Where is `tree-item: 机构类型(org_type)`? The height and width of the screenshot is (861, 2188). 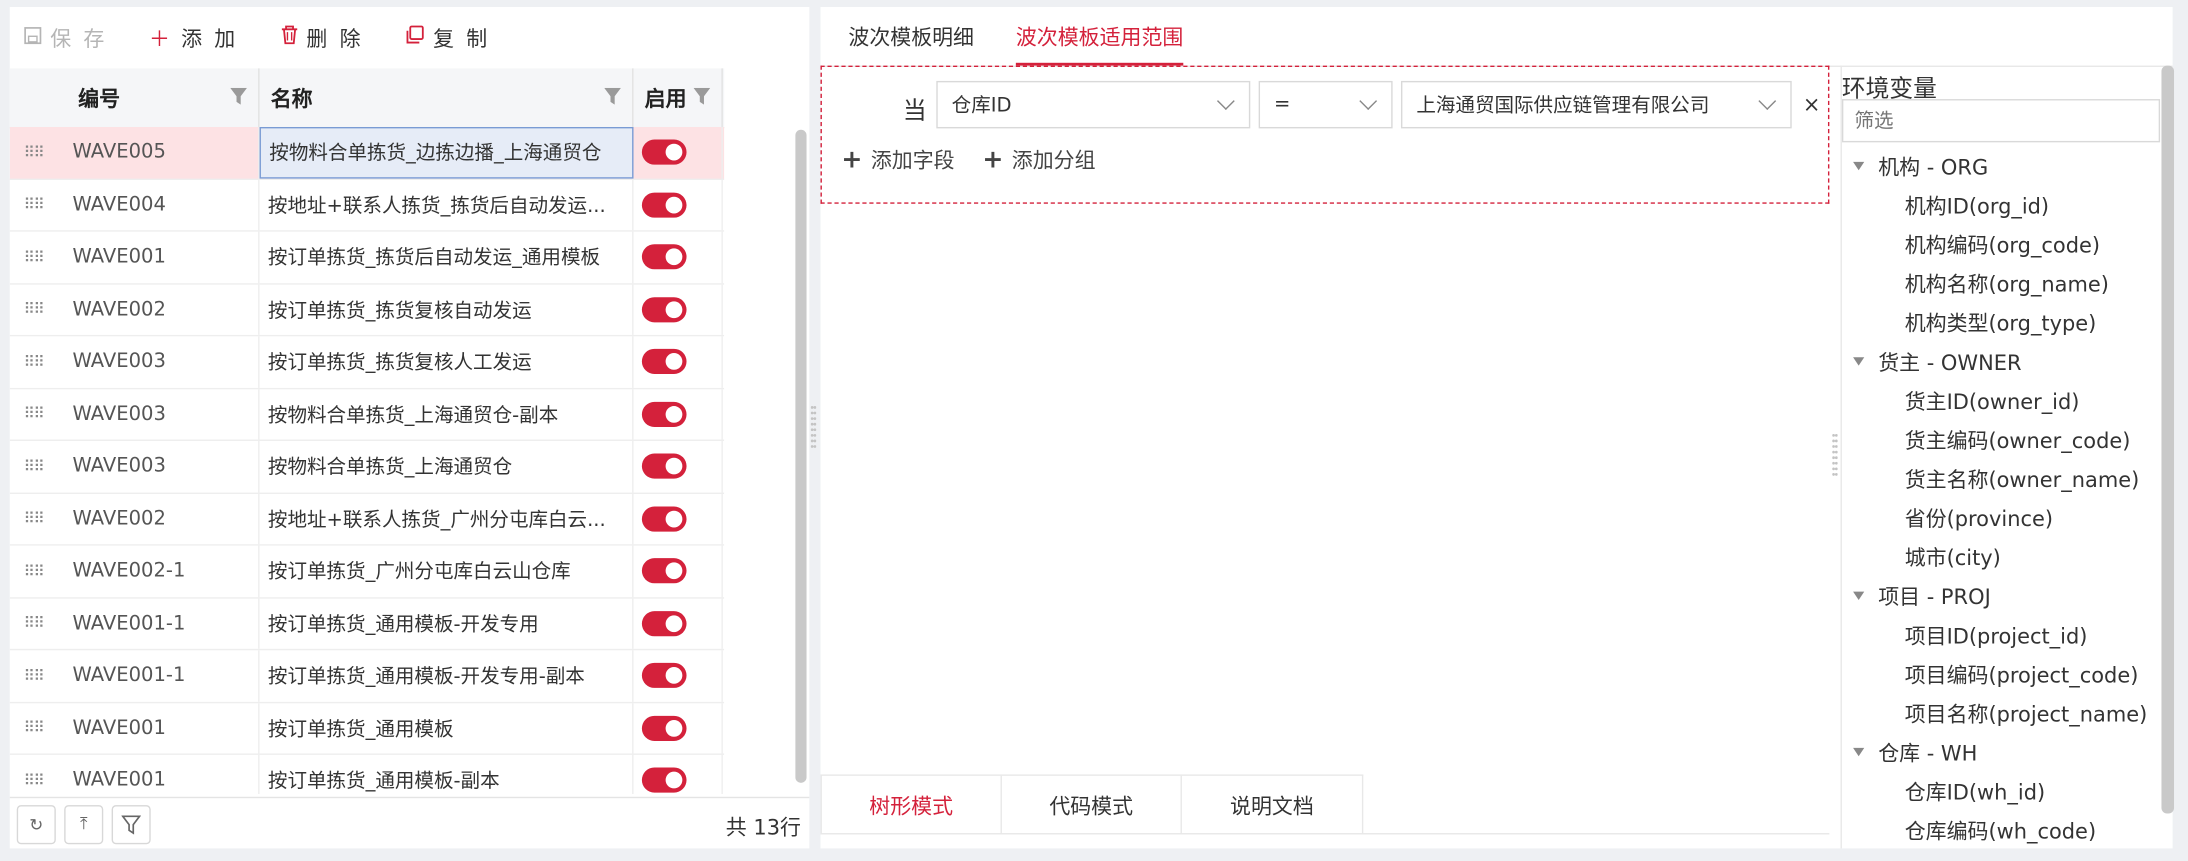 tree-item: 机构类型(org_type) is located at coordinates (2001, 322).